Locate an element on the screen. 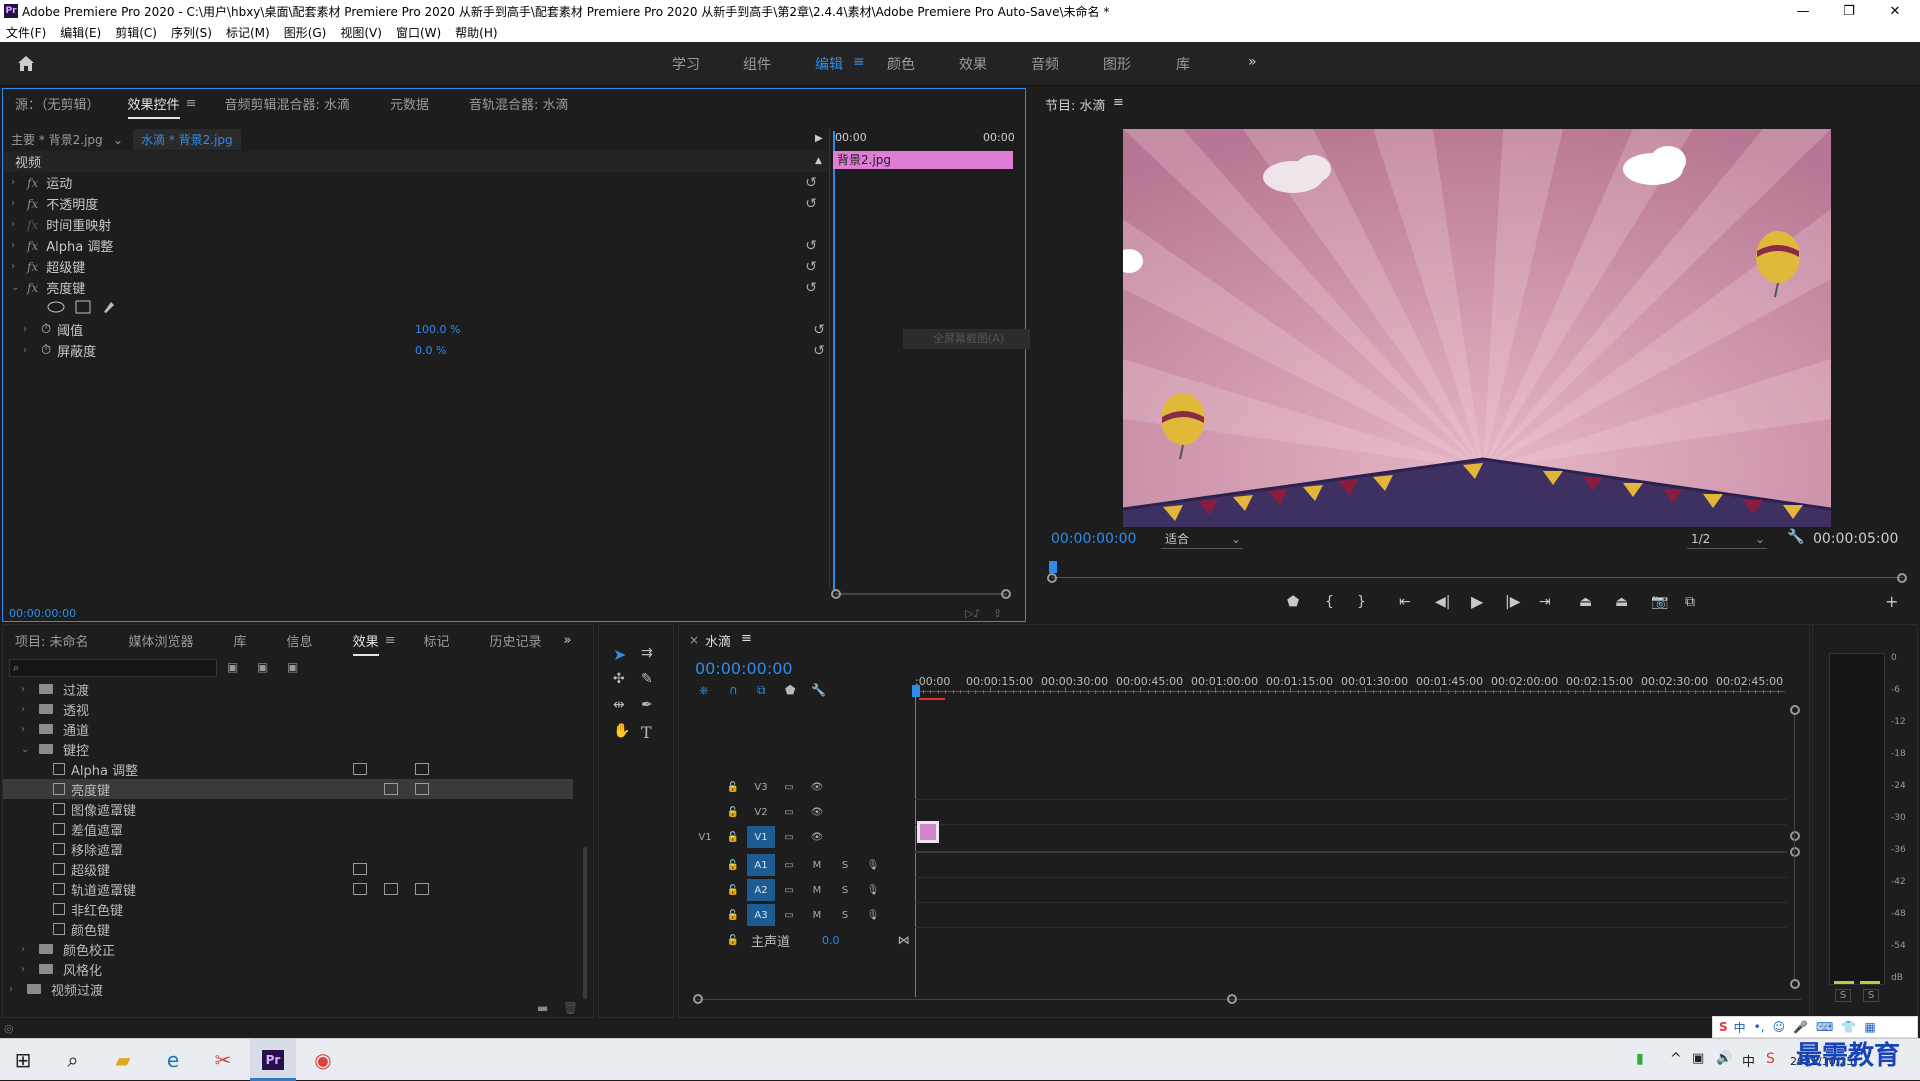 This screenshot has height=1081, width=1920. tree-folder-color-correction: › 颜色校正 is located at coordinates (288, 949).